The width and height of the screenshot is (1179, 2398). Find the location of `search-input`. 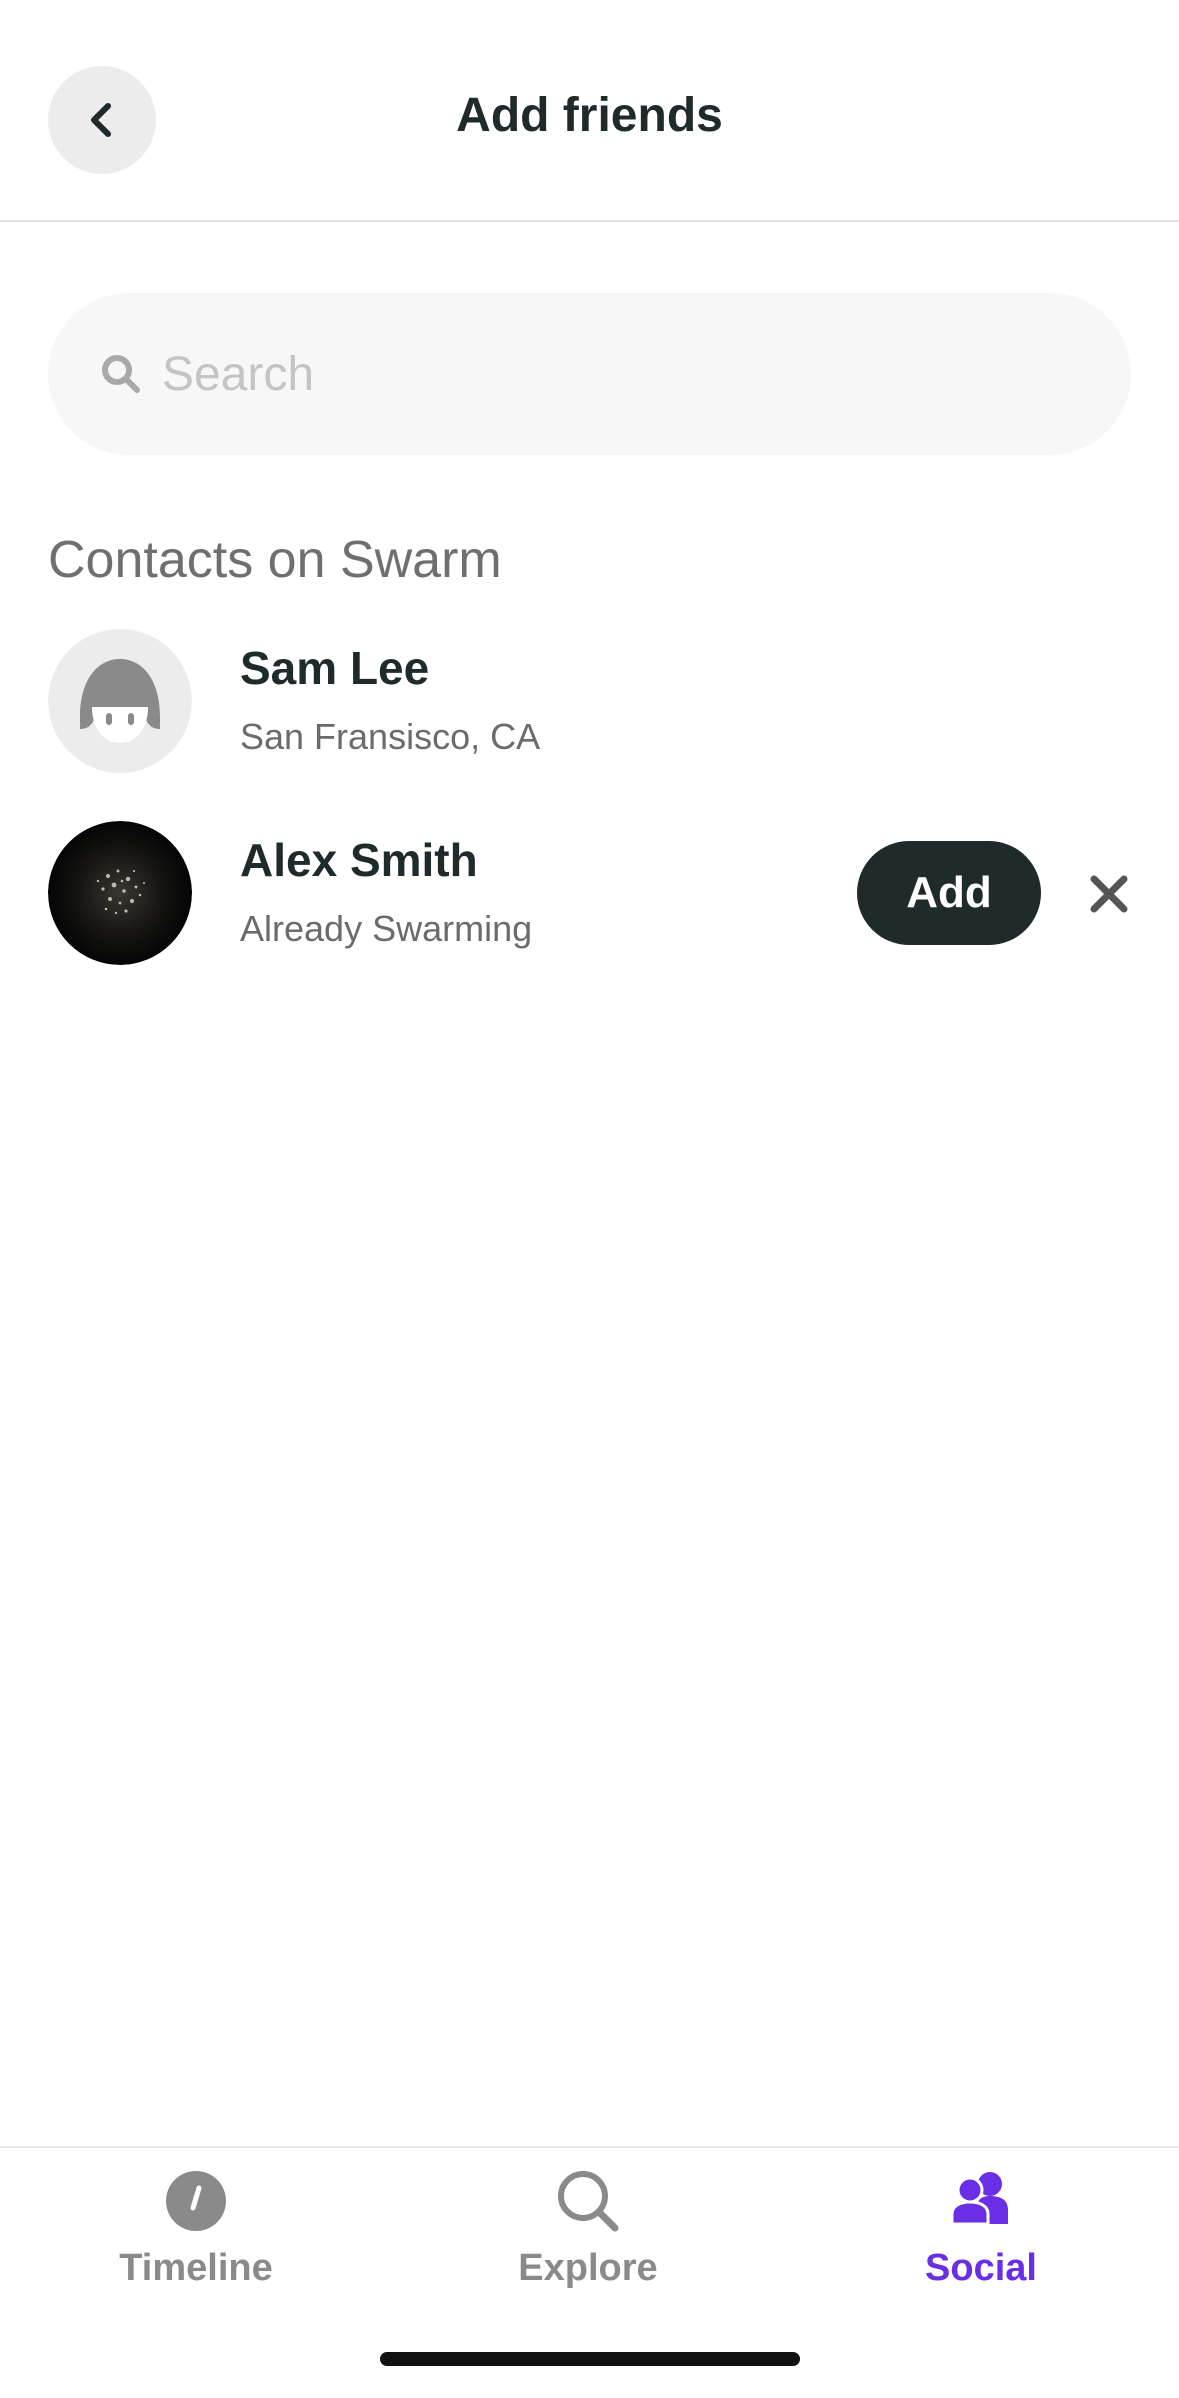

search-input is located at coordinates (622, 374).